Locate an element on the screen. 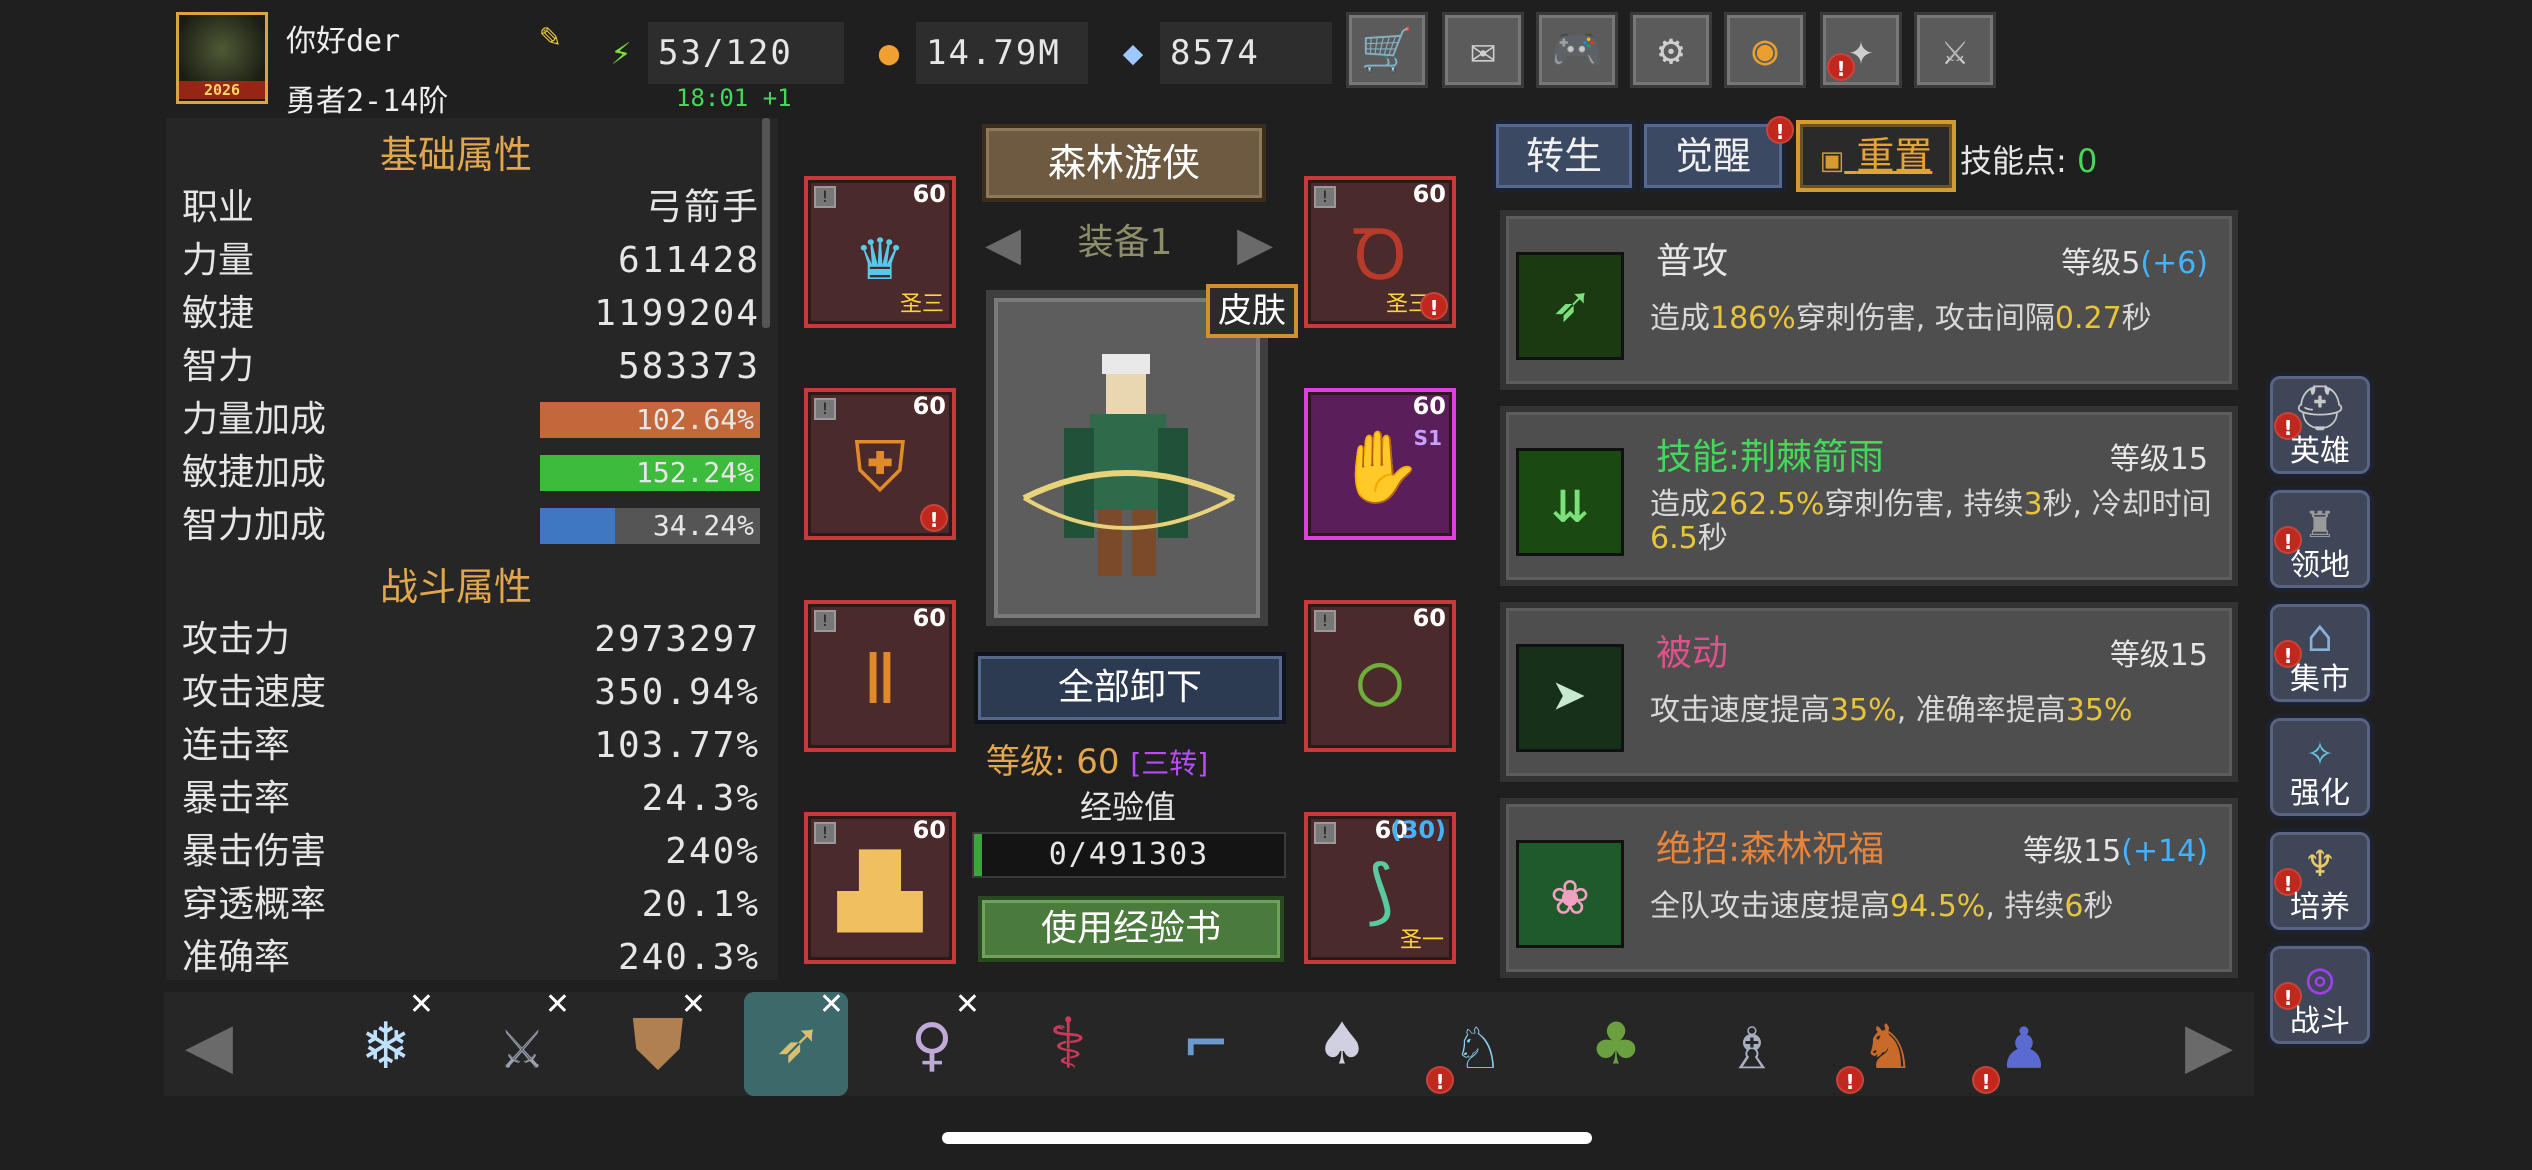 This screenshot has width=2532, height=1170. skill-name: 技能:荆棘箭雨 is located at coordinates (1770, 457).